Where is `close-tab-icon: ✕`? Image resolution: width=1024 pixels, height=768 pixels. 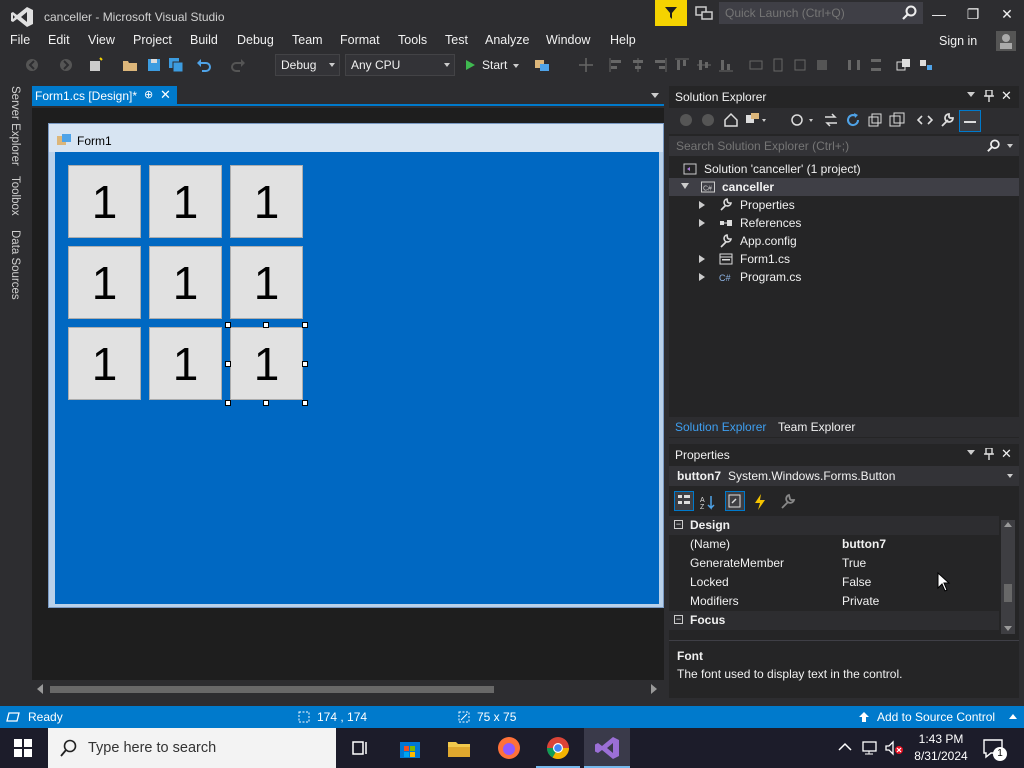
close-tab-icon: ✕ is located at coordinates (165, 95).